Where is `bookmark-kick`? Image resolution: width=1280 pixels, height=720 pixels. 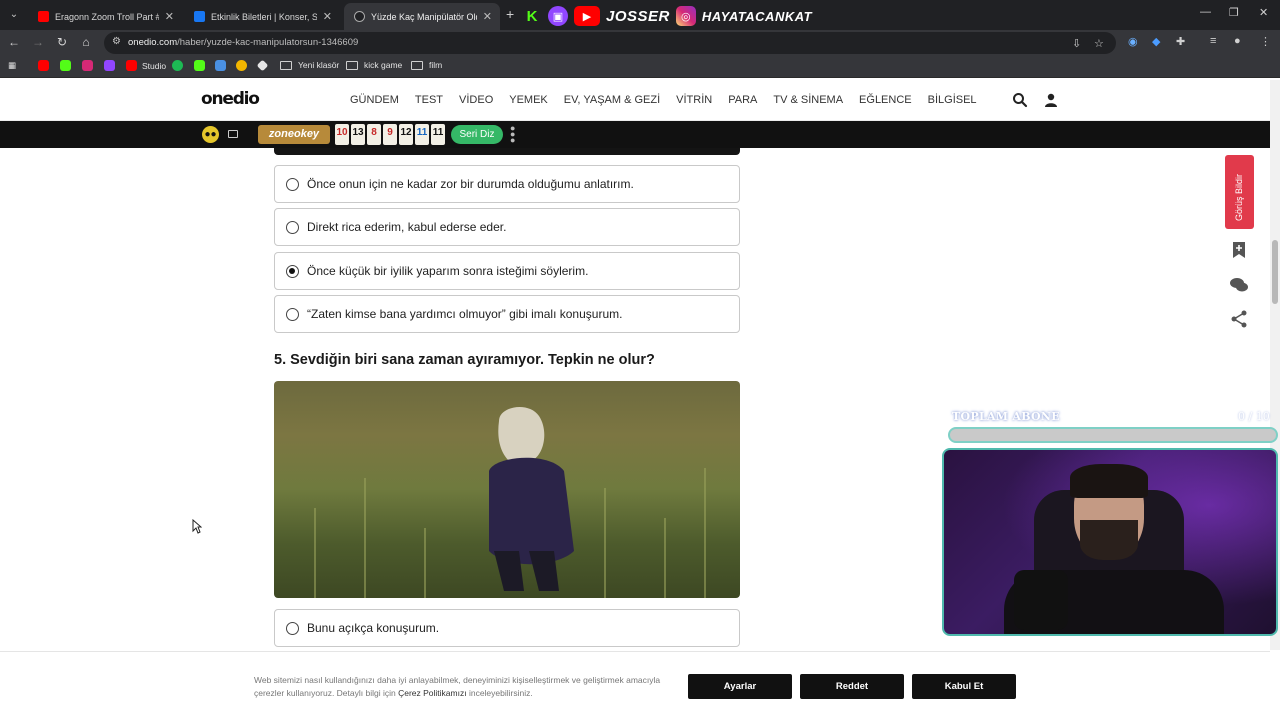 bookmark-kick is located at coordinates (68, 65).